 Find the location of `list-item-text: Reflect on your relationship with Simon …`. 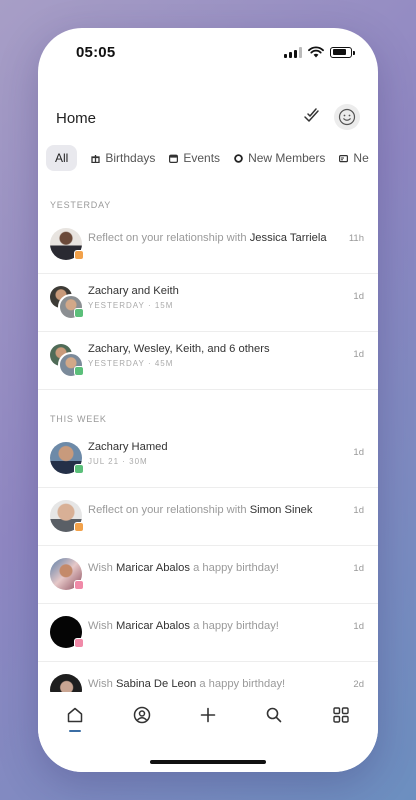

list-item-text: Reflect on your relationship with Simon … is located at coordinates (200, 510).